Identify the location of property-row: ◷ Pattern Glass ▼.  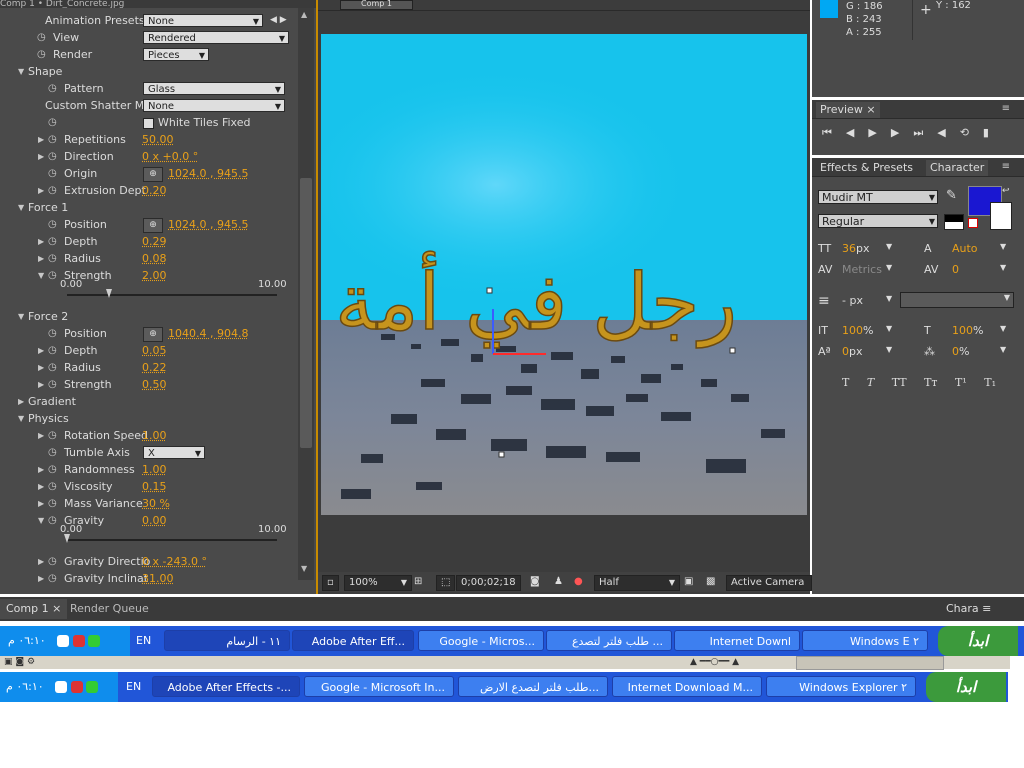
(149, 88).